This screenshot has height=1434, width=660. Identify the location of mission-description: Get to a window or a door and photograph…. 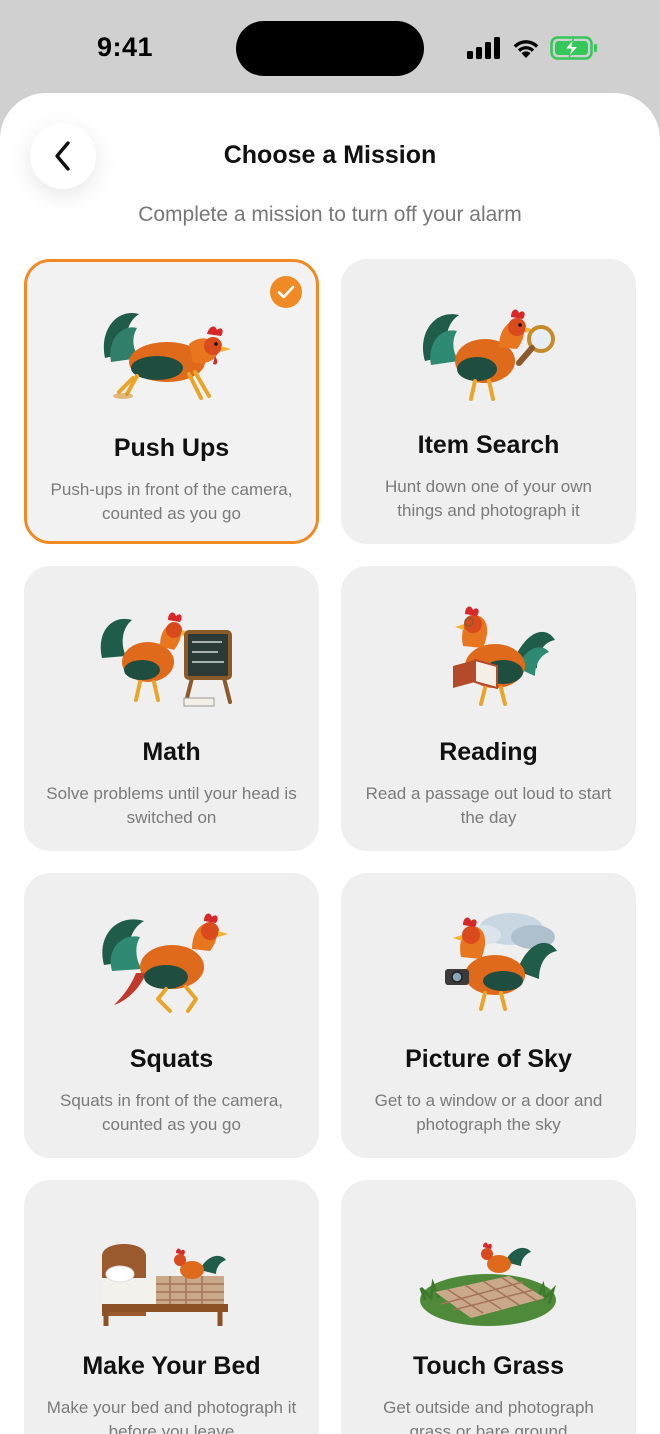
(488, 1112).